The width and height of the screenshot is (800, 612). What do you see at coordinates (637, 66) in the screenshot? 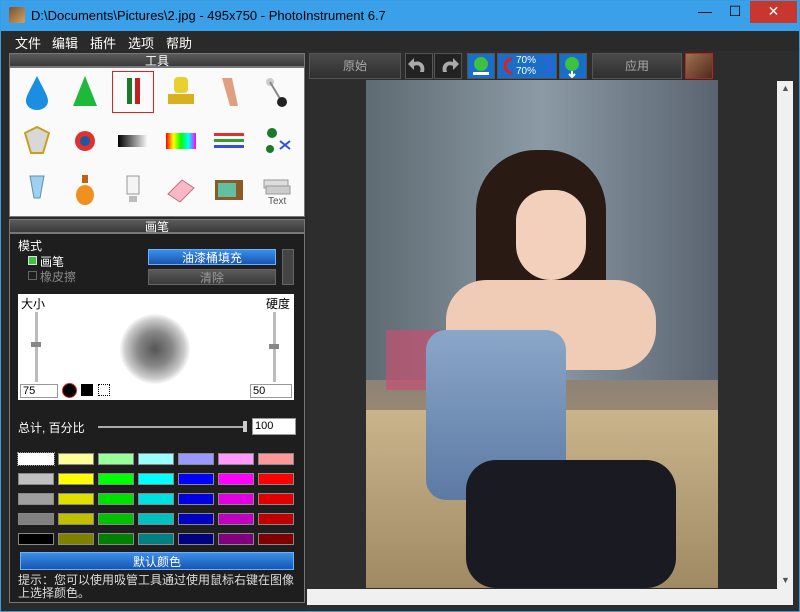
I see `apply-button: 应用` at bounding box center [637, 66].